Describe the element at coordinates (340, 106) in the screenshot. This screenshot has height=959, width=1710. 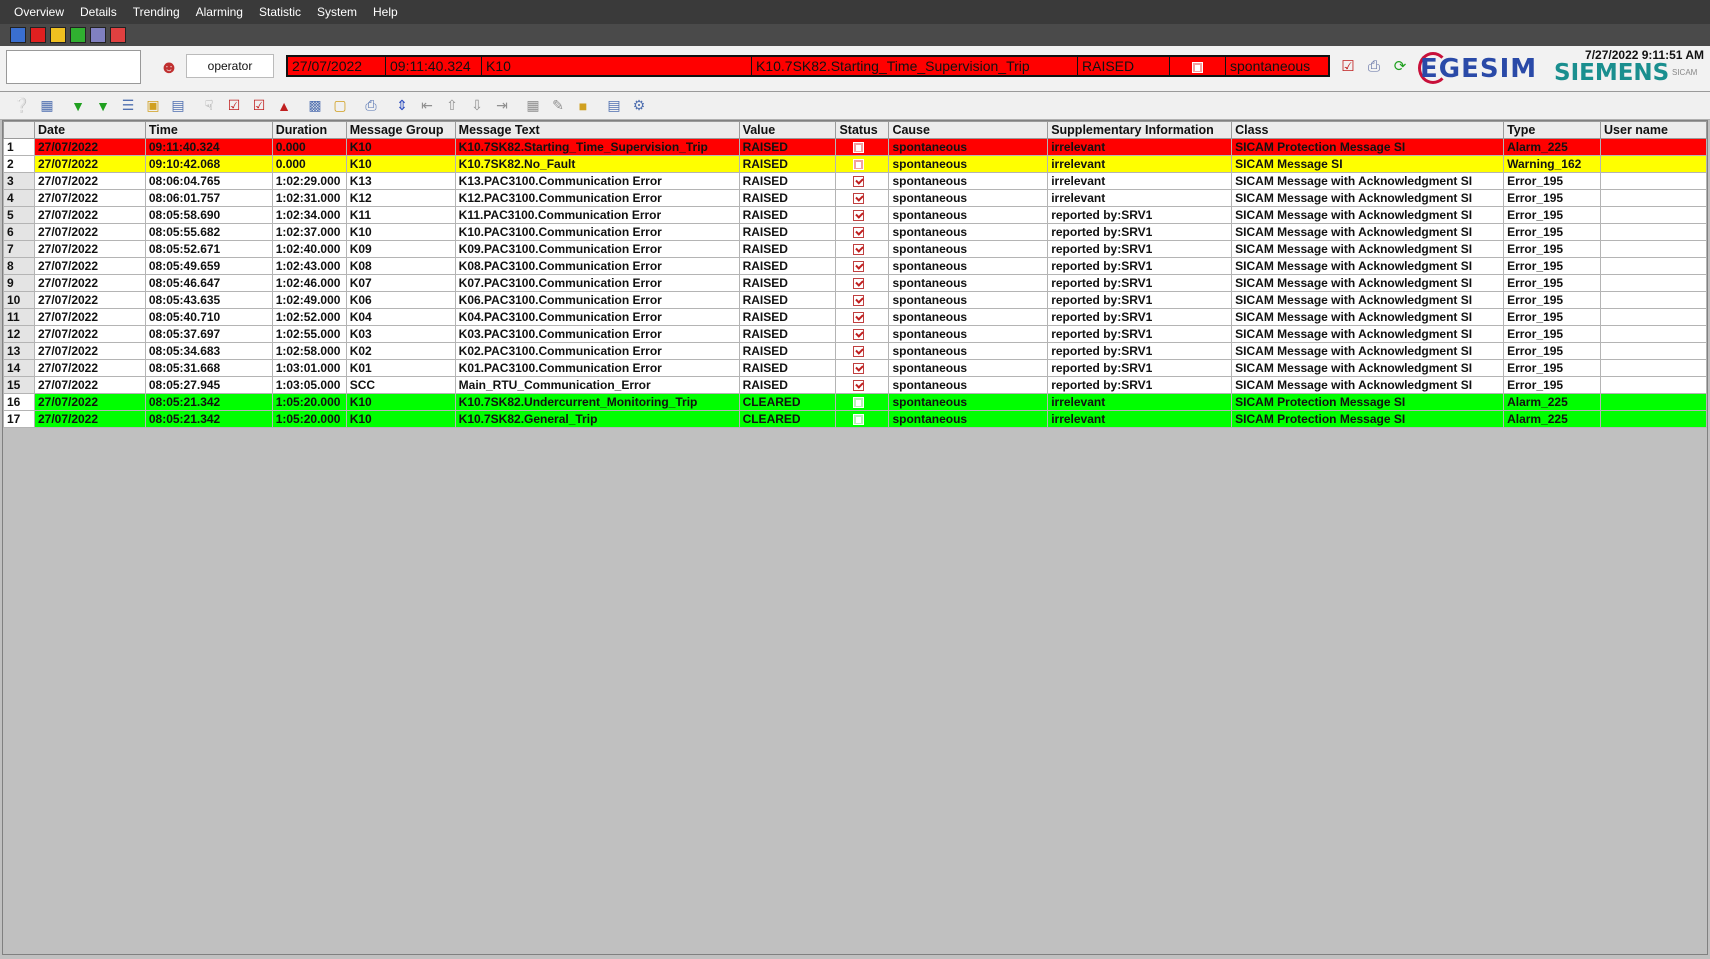
I see `folder-icon: ▢` at that location.